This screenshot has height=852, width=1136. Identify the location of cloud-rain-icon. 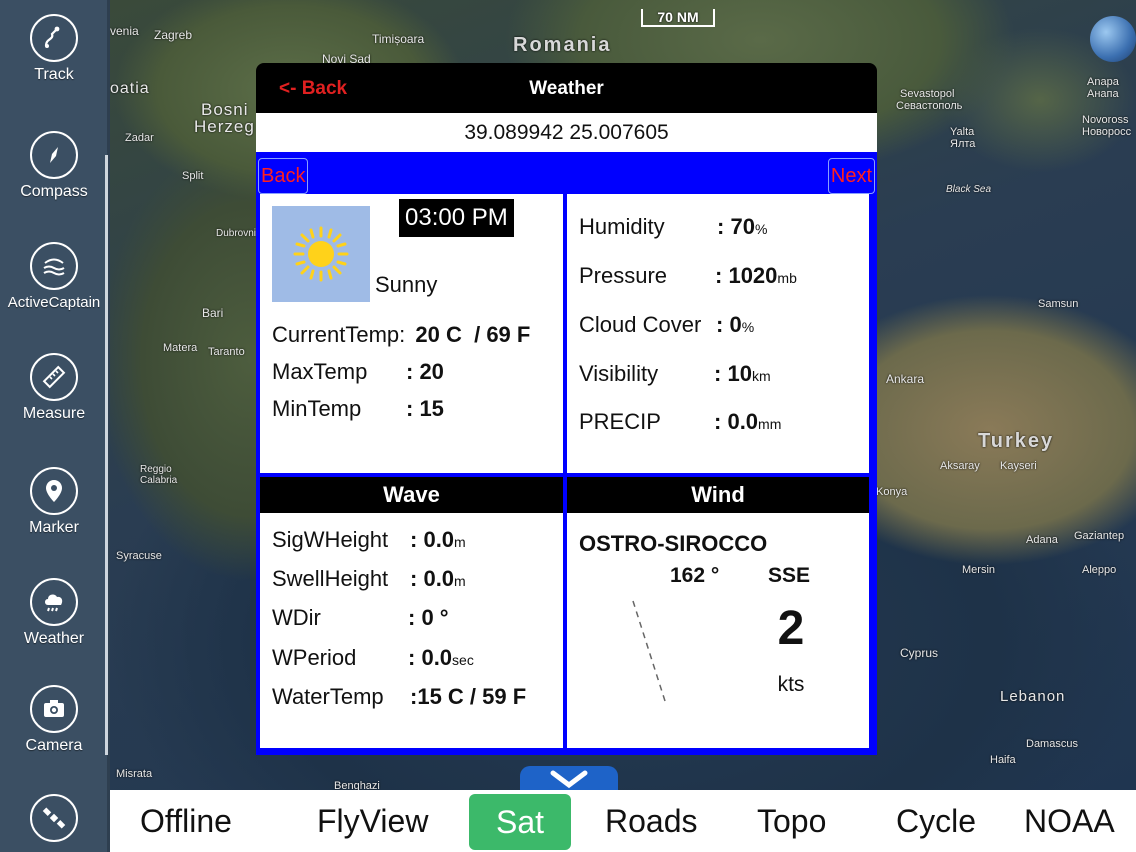
(54, 602).